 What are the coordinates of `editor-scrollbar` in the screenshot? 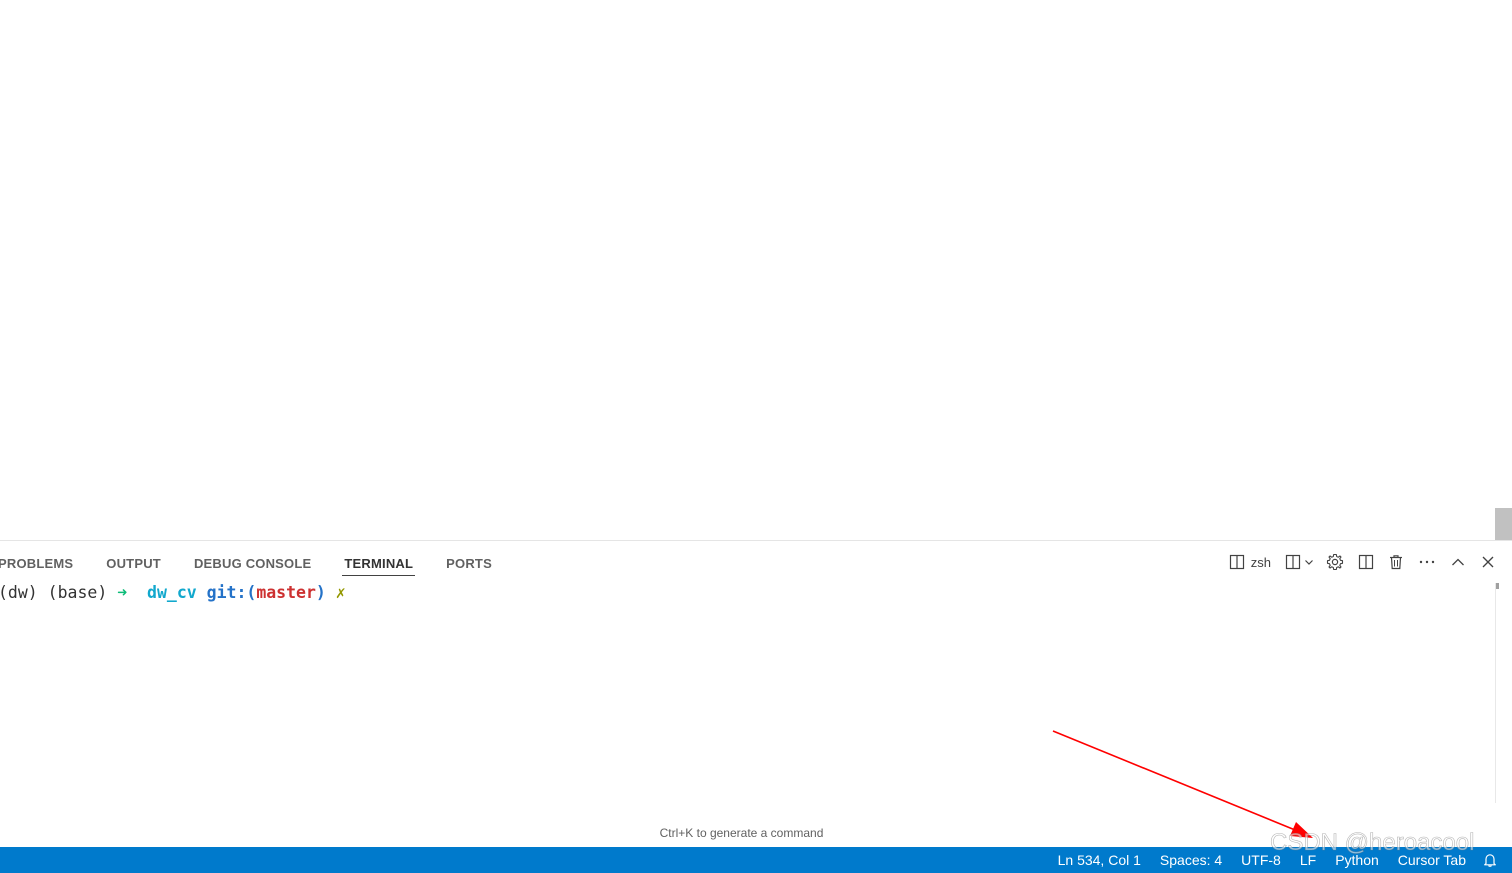 It's located at (1503, 270).